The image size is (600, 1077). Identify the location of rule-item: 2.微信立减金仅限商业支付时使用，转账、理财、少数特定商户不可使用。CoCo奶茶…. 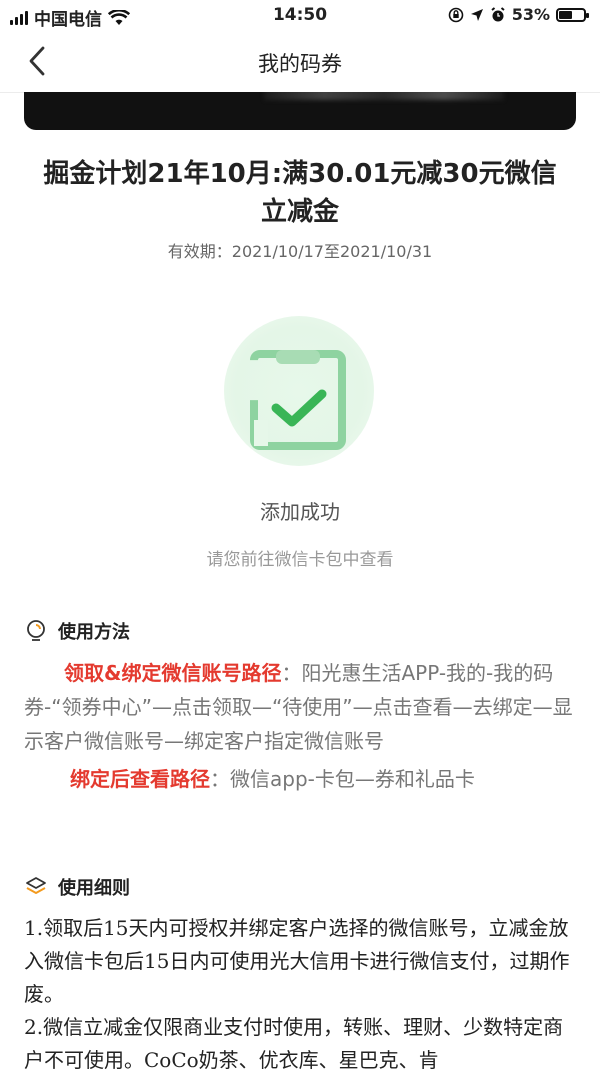
(294, 1043).